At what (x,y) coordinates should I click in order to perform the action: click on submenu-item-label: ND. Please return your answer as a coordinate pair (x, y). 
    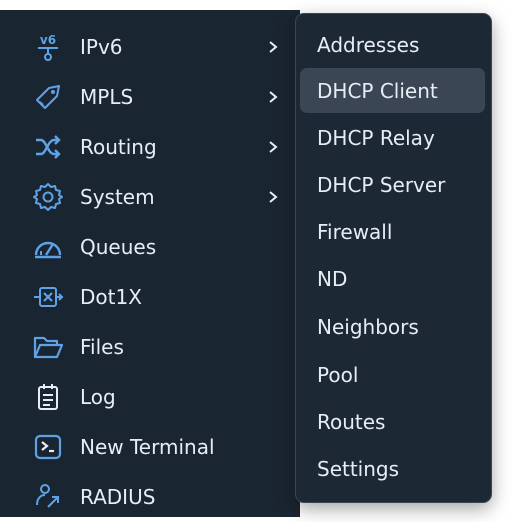
    Looking at the image, I should click on (332, 278).